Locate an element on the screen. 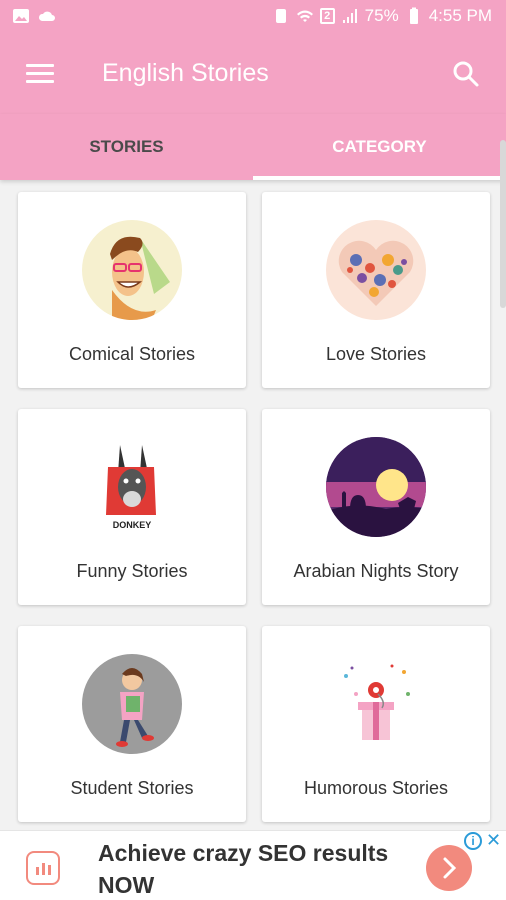 Image resolution: width=506 pixels, height=900 pixels. cartoon-man-icon is located at coordinates (132, 270).